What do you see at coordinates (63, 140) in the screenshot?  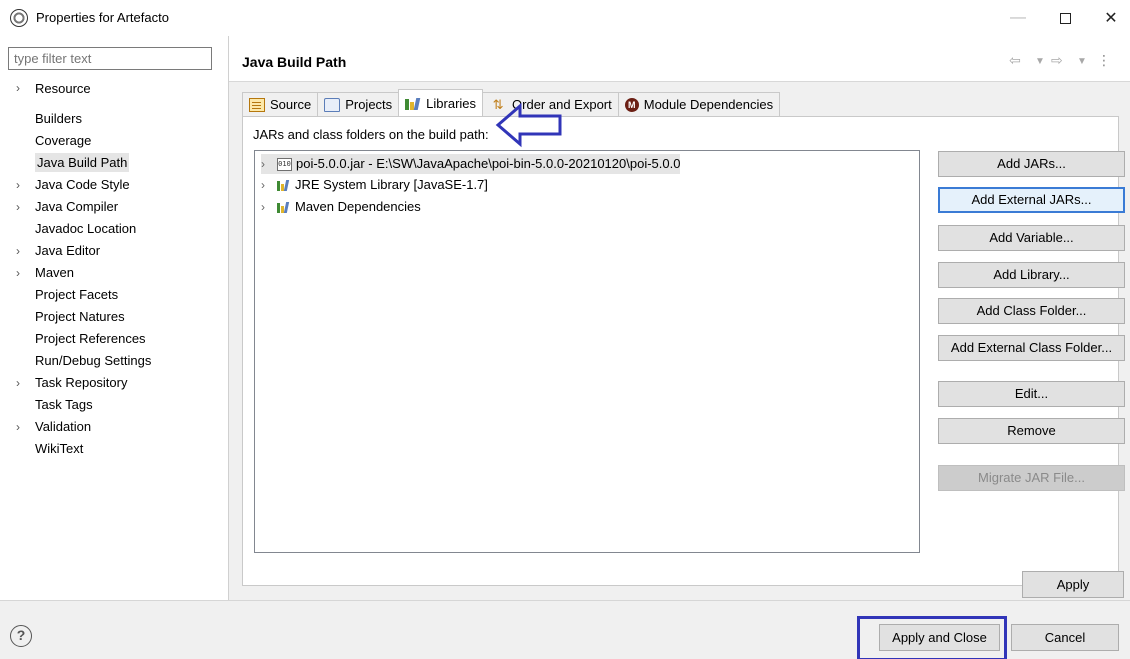 I see `sidebar-item-label: Coverage` at bounding box center [63, 140].